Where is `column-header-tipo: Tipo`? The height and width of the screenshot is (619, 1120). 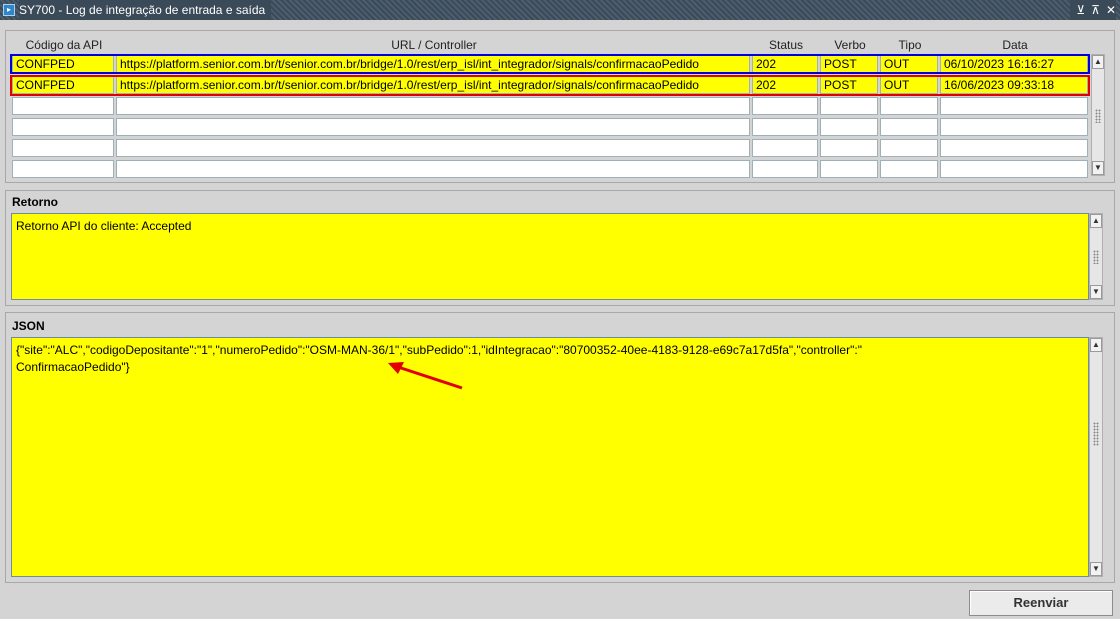
column-header-tipo: Tipo is located at coordinates (910, 45).